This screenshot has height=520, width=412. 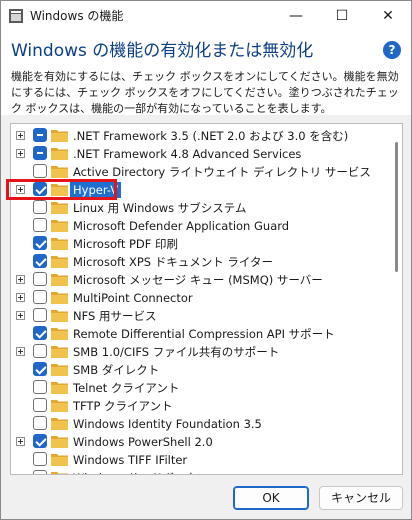 What do you see at coordinates (342, 16) in the screenshot?
I see `maximize-button: ☐` at bounding box center [342, 16].